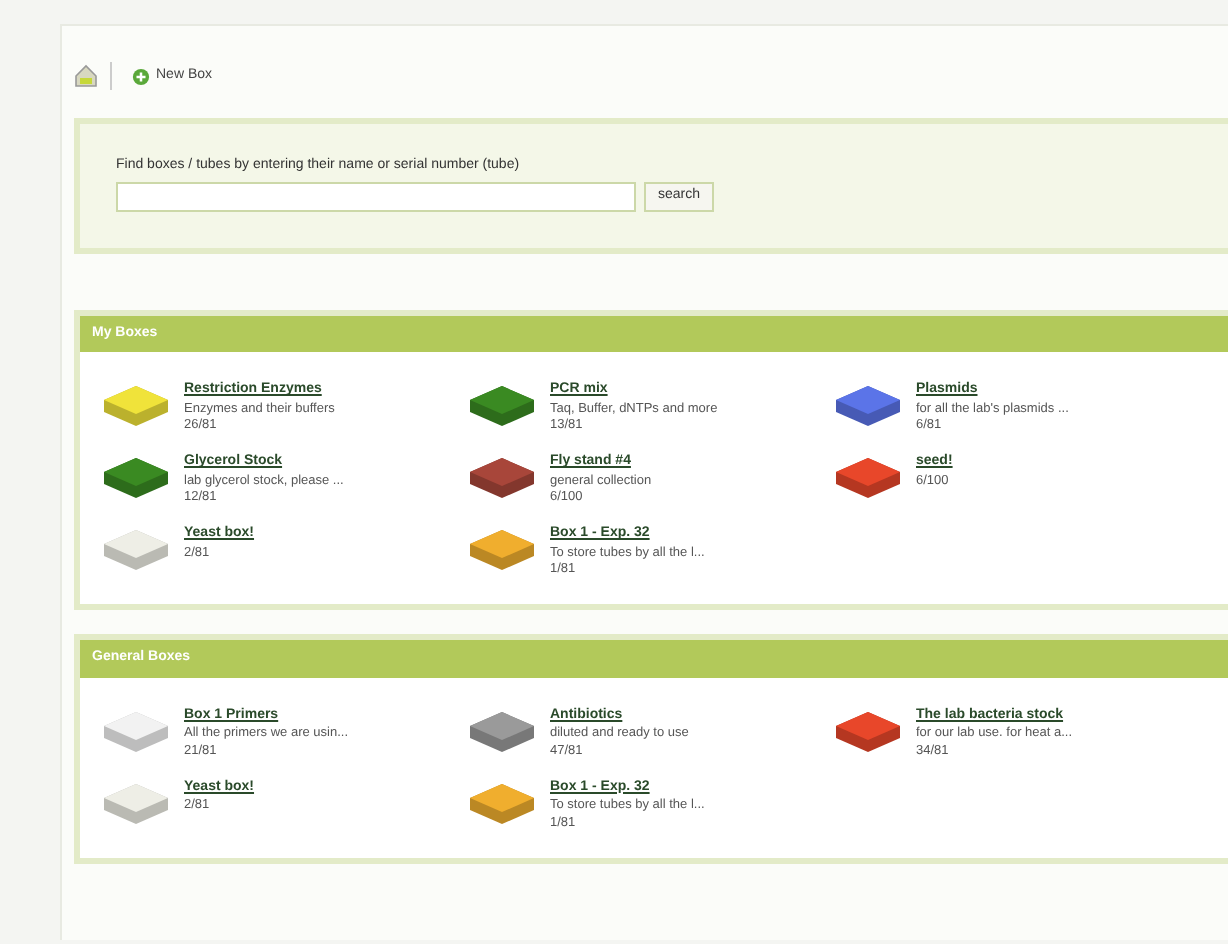 The image size is (1228, 944). What do you see at coordinates (376, 196) in the screenshot?
I see `search-field` at bounding box center [376, 196].